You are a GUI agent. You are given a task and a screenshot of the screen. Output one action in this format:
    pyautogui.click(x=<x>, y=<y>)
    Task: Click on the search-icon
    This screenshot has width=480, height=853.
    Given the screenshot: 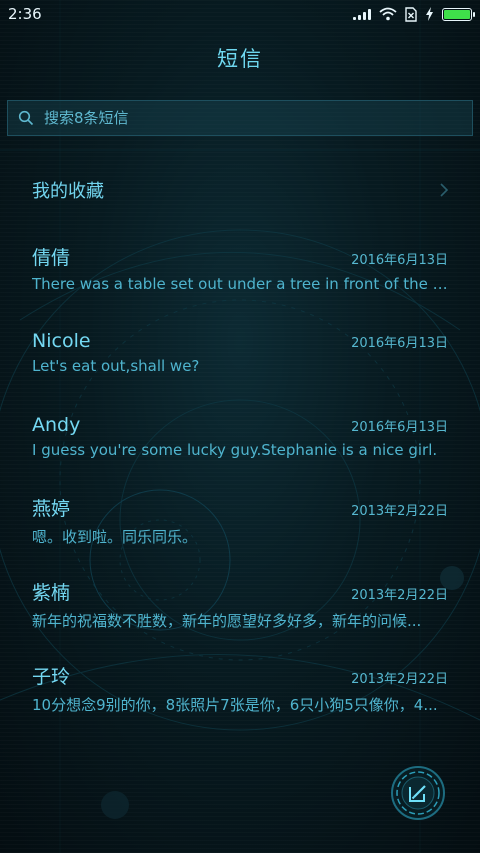 What is the action you would take?
    pyautogui.click(x=26, y=118)
    